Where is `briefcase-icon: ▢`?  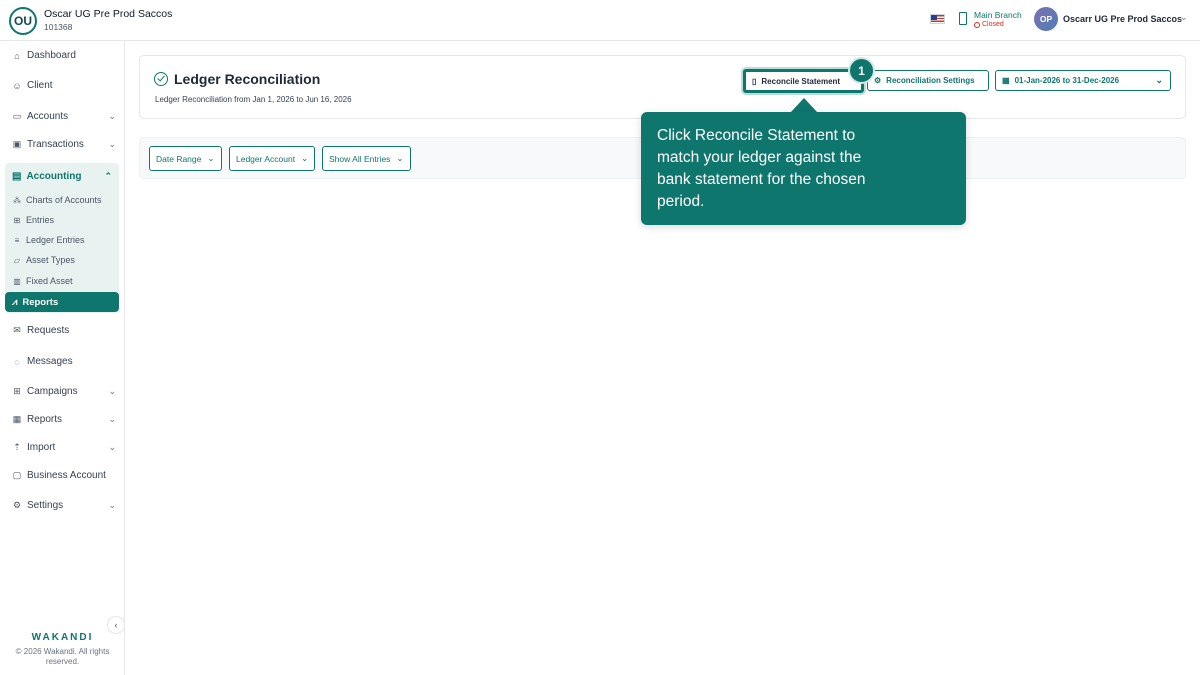
briefcase-icon: ▢ is located at coordinates (17, 475).